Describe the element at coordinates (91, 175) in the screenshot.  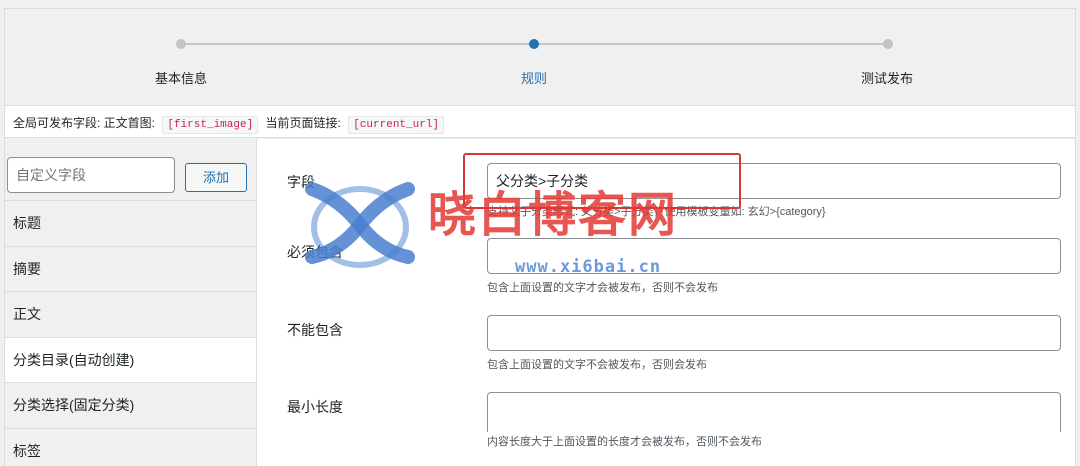
I see `custom-field-input` at that location.